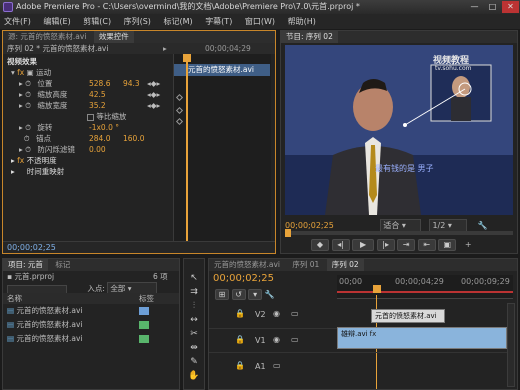  What do you see at coordinates (340, 245) in the screenshot?
I see `step-back-button: ◂|` at bounding box center [340, 245].